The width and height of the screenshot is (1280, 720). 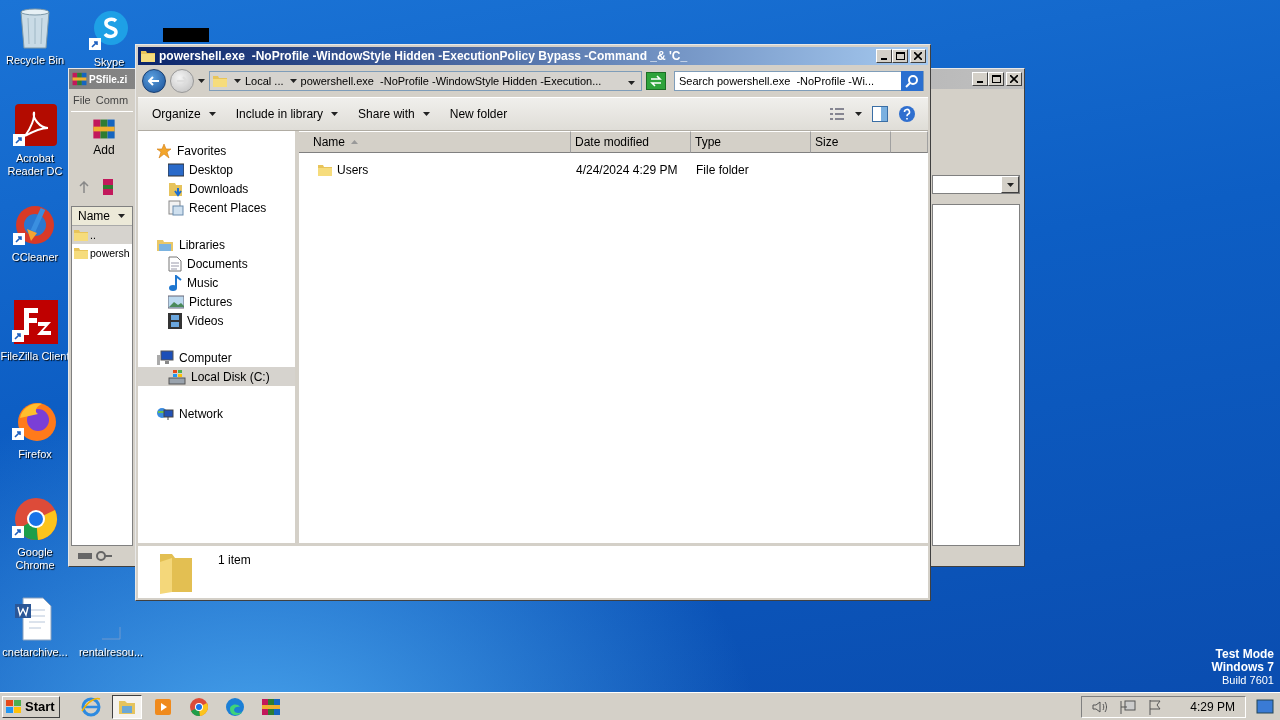 I want to click on computer-icon, so click(x=165, y=357).